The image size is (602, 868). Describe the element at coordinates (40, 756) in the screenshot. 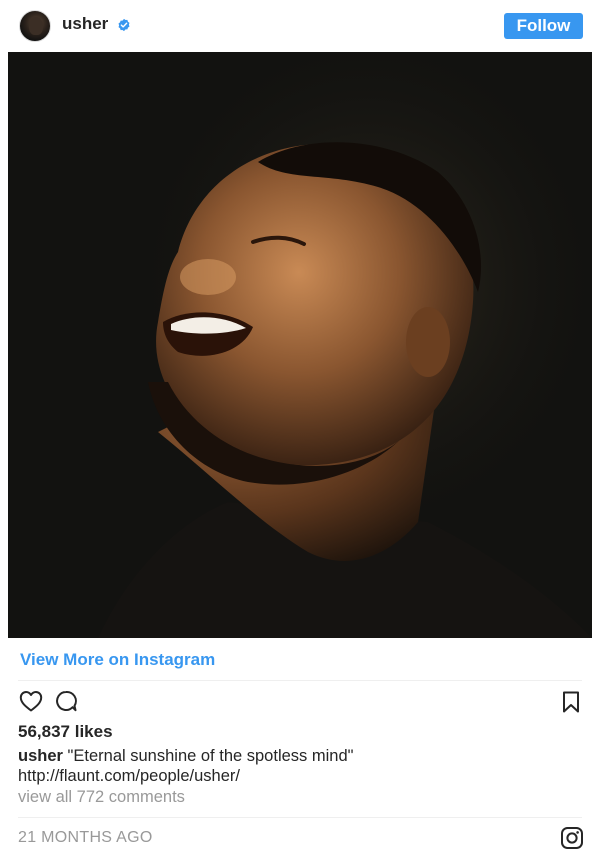

I see `caption-username: usher` at that location.